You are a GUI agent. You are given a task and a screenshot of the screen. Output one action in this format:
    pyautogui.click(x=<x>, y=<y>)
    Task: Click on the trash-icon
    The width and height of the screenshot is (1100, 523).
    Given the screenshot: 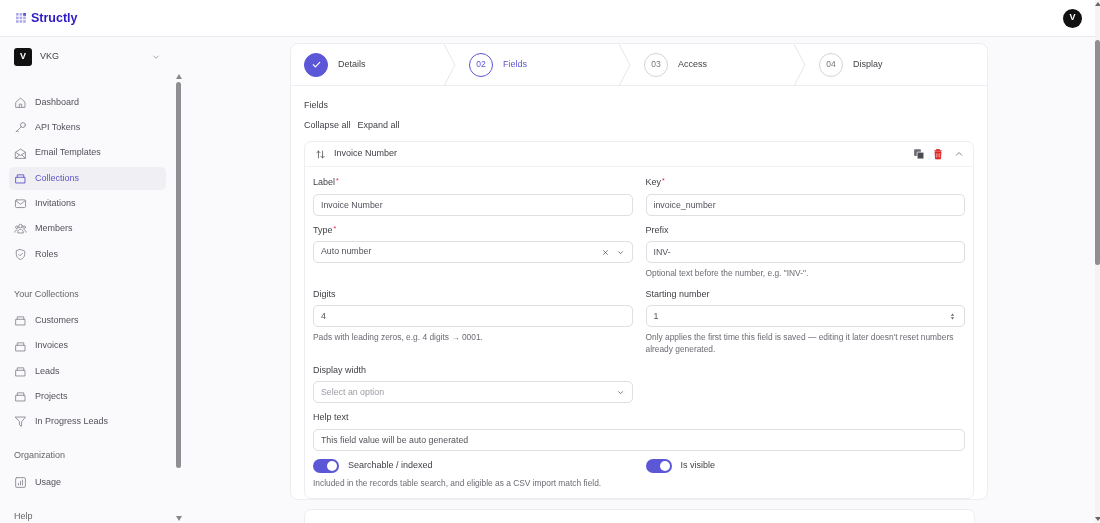 What is the action you would take?
    pyautogui.click(x=938, y=154)
    